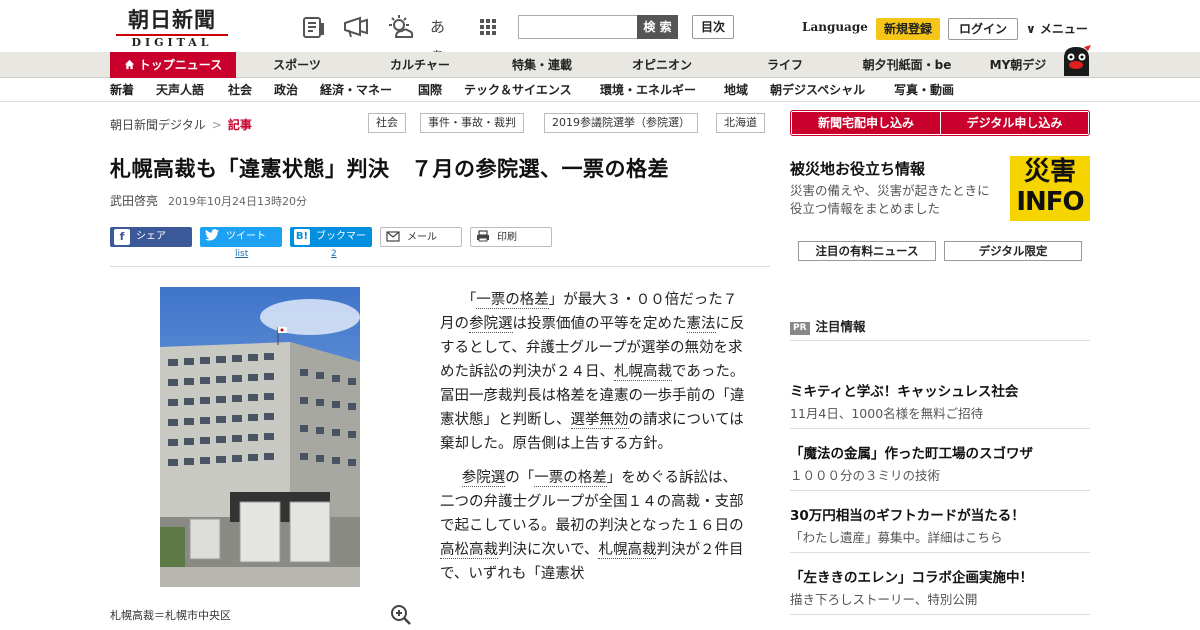 The height and width of the screenshot is (630, 1200). I want to click on search-input, so click(578, 27).